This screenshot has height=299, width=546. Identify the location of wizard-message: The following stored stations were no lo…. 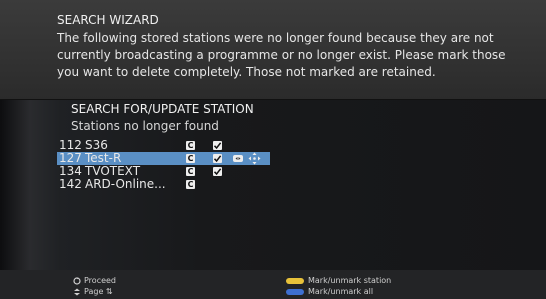
(281, 55).